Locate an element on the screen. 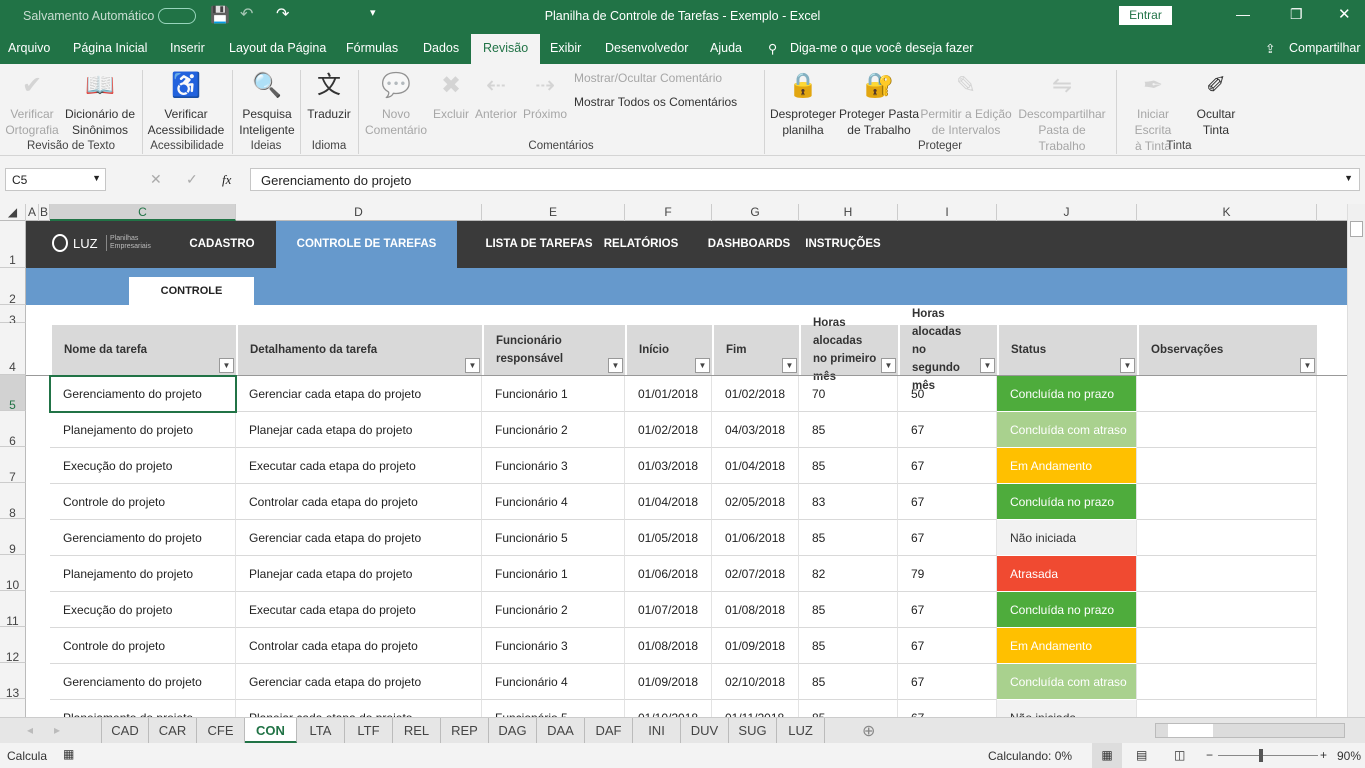  column-header-F: F is located at coordinates (668, 212).